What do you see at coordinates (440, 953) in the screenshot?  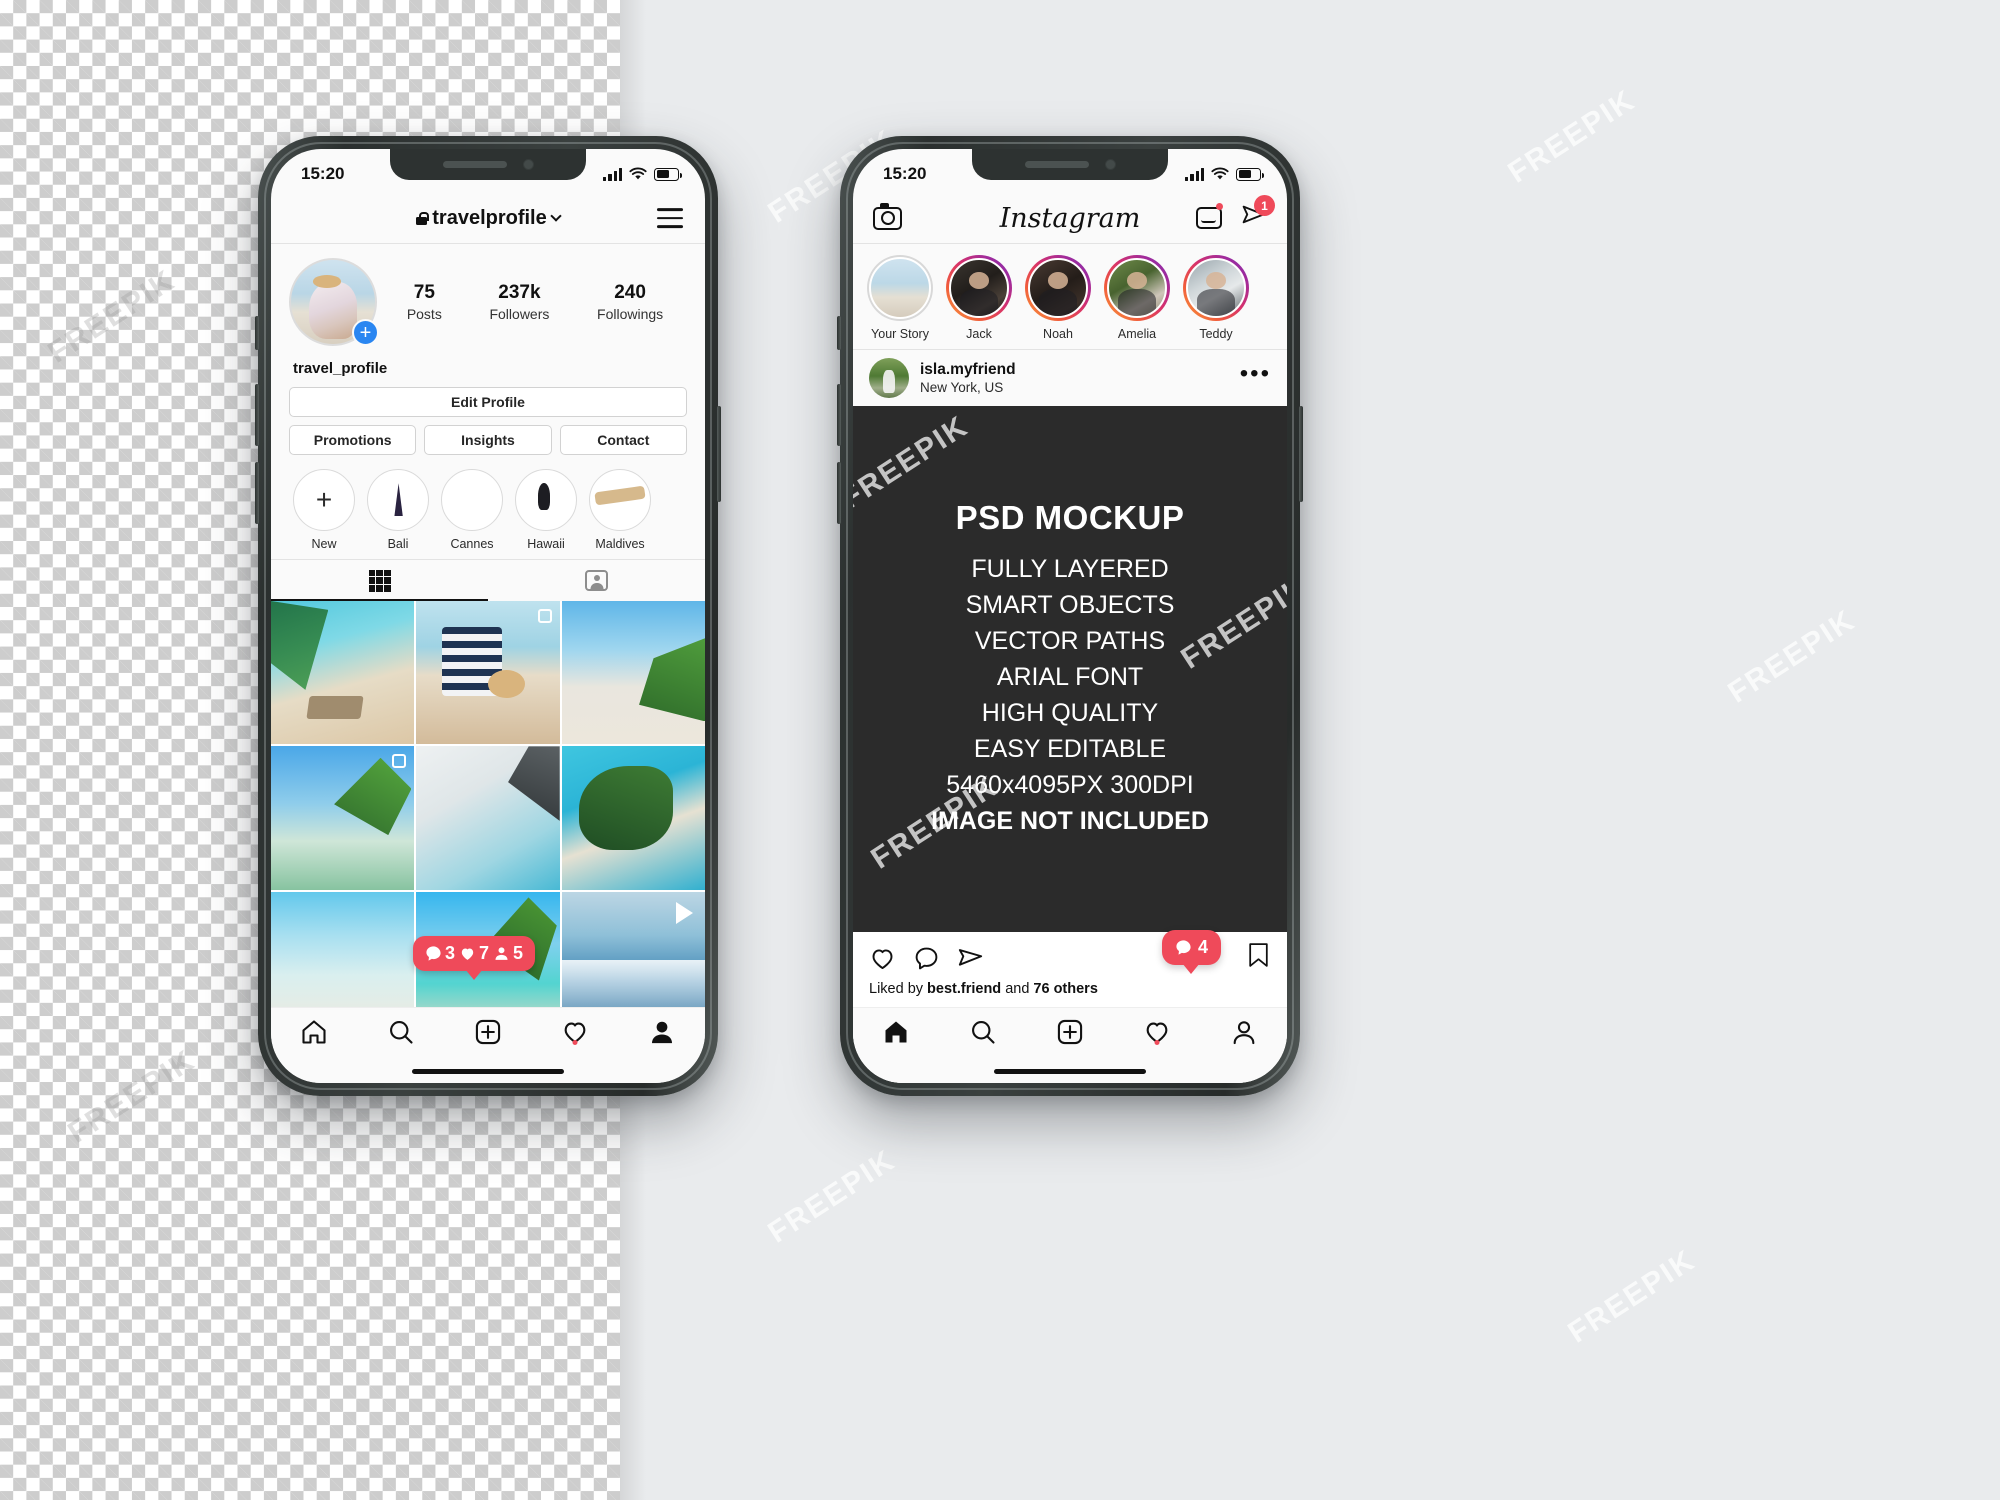 I see `badge-comments: 3` at bounding box center [440, 953].